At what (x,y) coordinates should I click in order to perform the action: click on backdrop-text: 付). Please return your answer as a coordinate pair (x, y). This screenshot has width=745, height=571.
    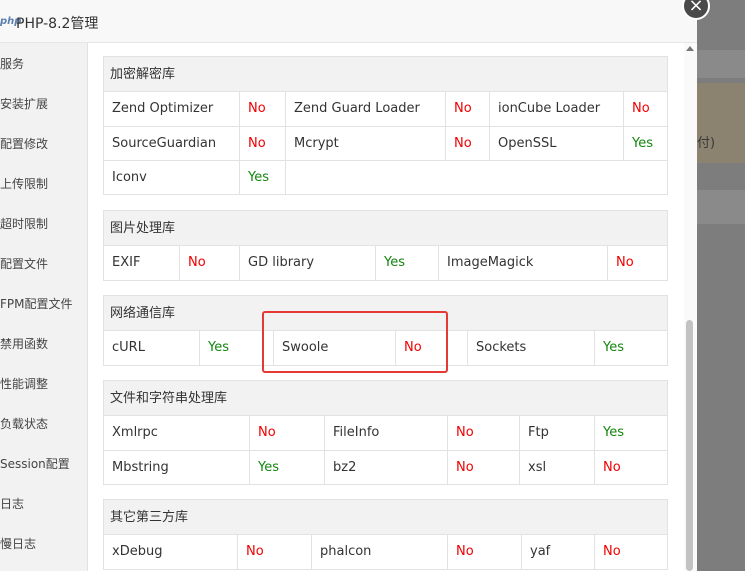
    Looking at the image, I should click on (706, 143).